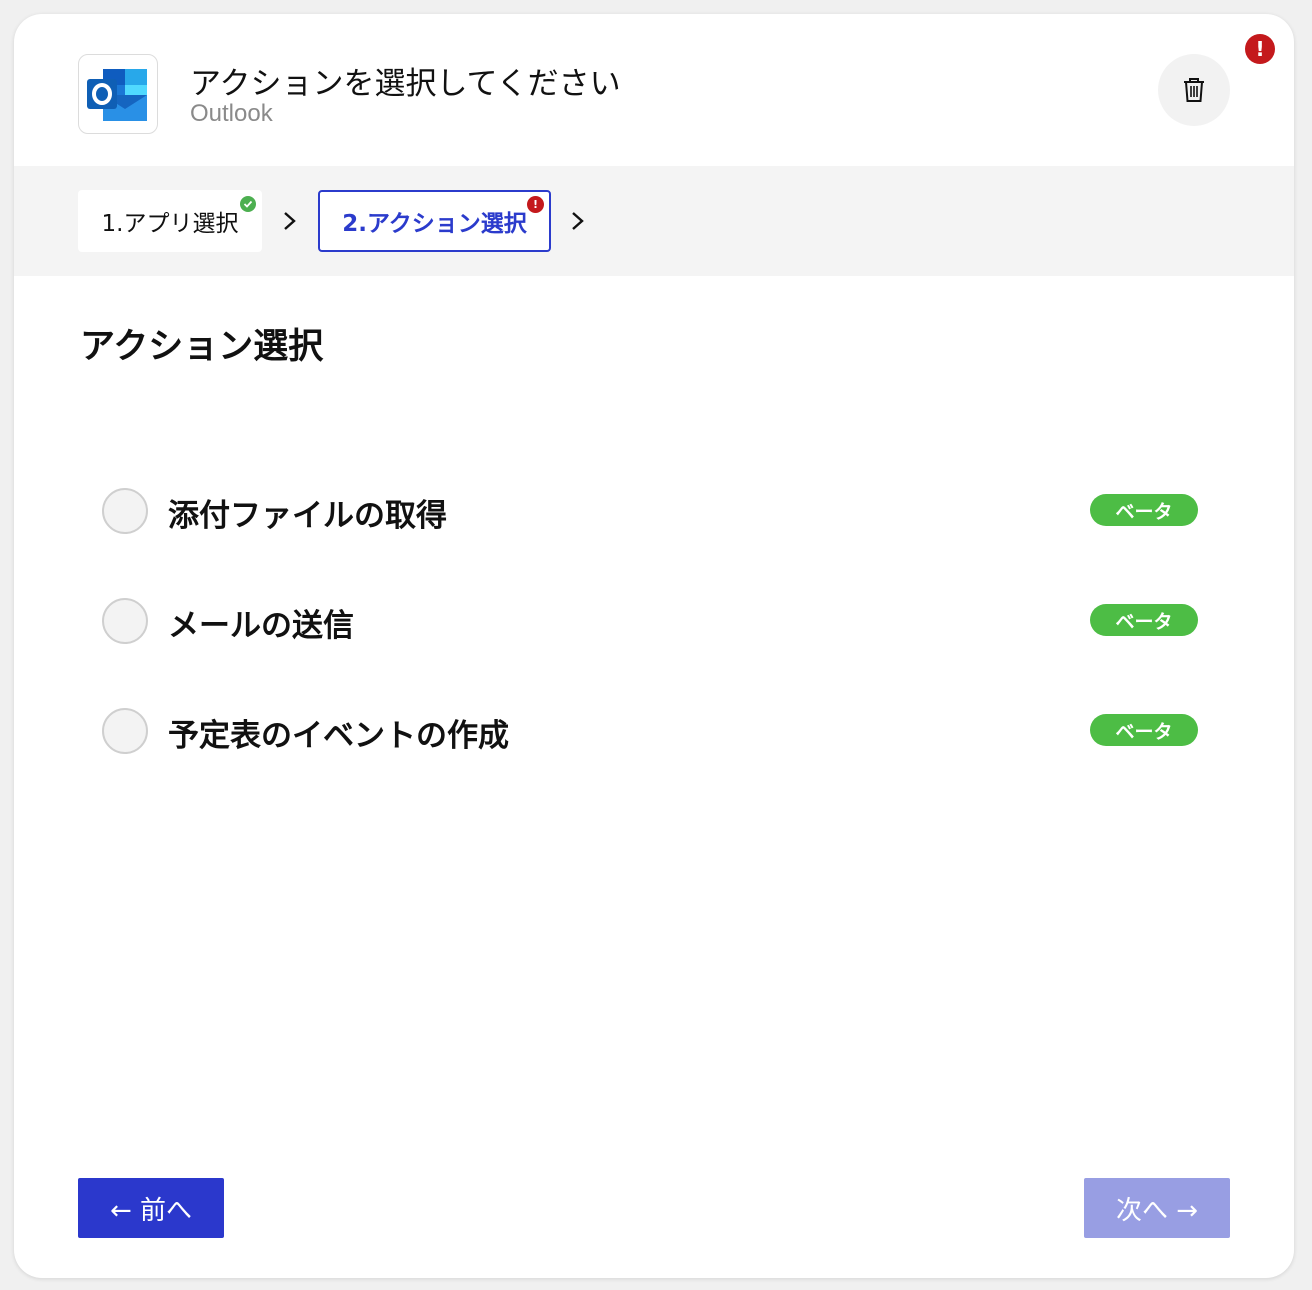 This screenshot has width=1312, height=1290. Describe the element at coordinates (248, 204) in the screenshot. I see `check-icon` at that location.